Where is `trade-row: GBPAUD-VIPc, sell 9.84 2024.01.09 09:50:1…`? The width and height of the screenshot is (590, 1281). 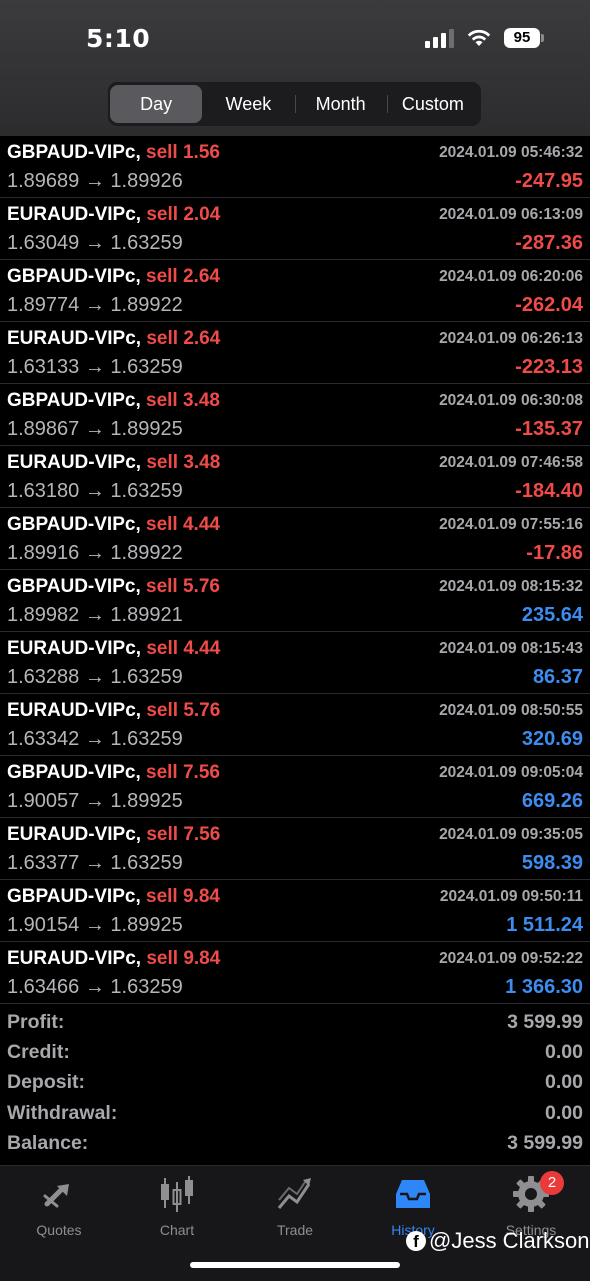 trade-row: GBPAUD-VIPc, sell 9.84 2024.01.09 09:50:1… is located at coordinates (295, 911).